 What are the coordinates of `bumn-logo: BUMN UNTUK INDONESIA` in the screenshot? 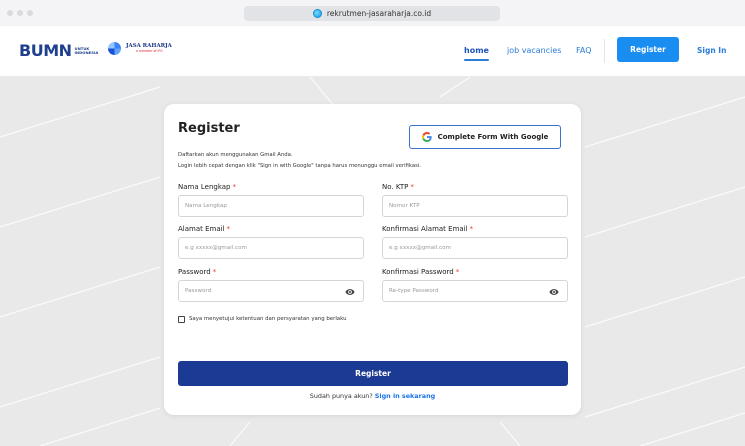 It's located at (61, 51).